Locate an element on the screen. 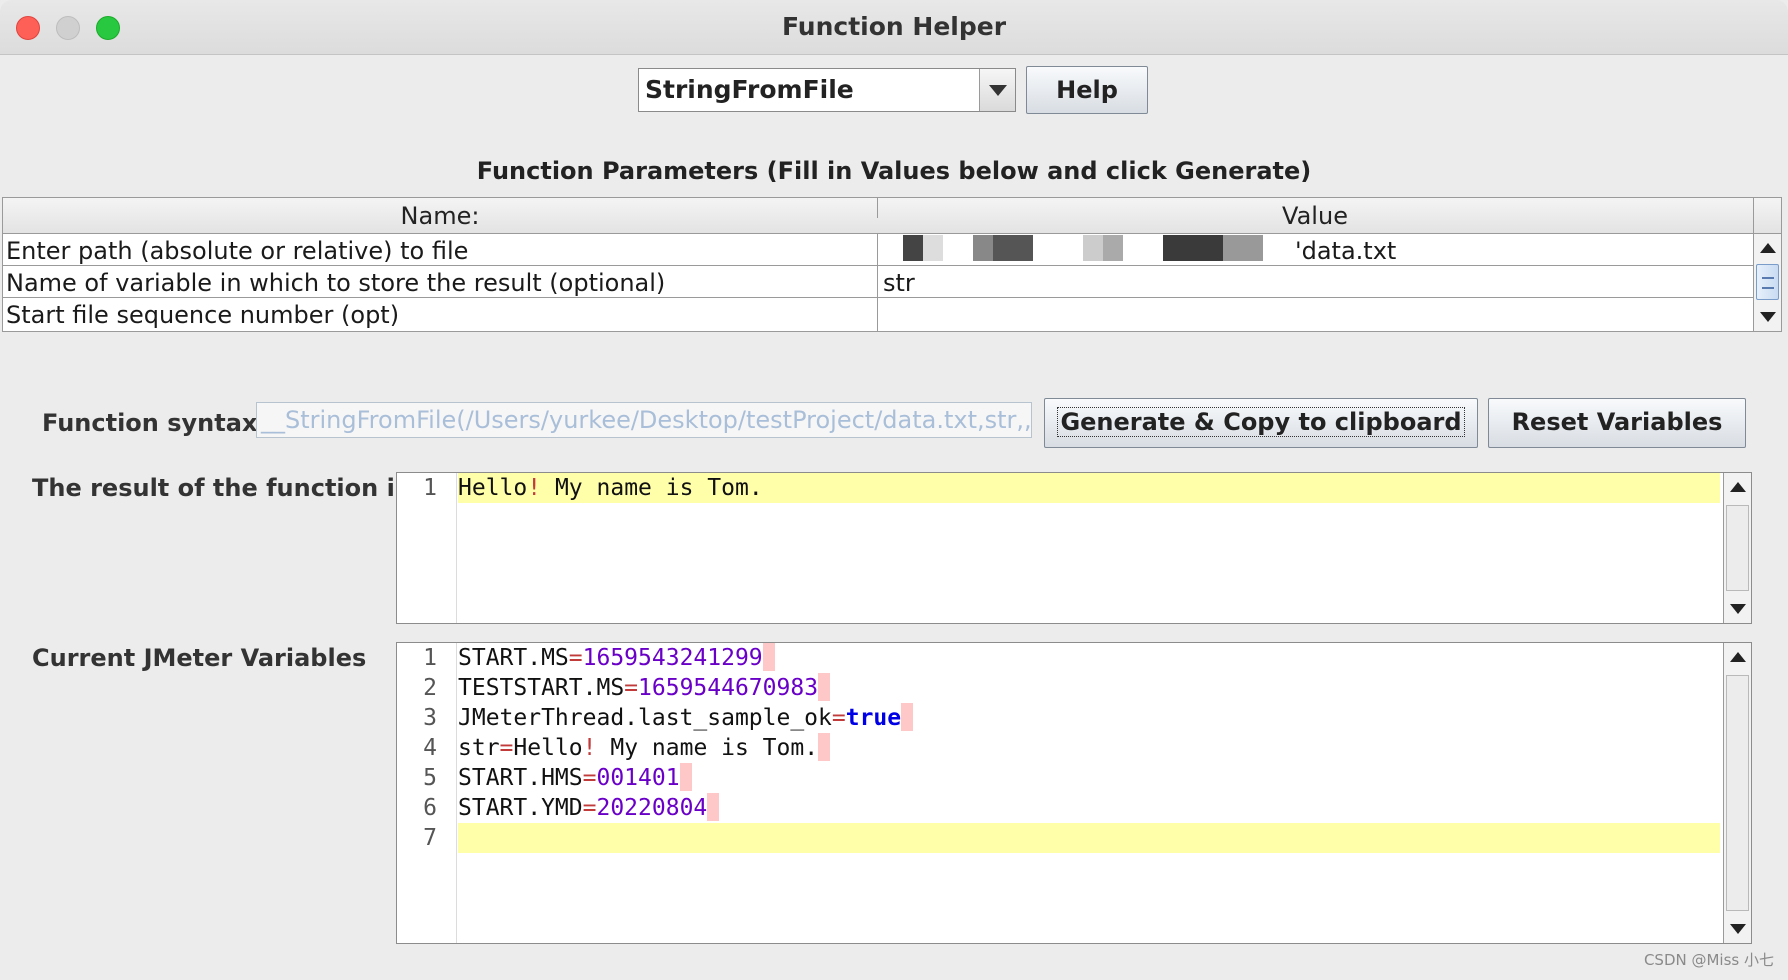 This screenshot has width=1788, height=980. generate-copy-button: Generate & Copy to clipboard is located at coordinates (1261, 423).